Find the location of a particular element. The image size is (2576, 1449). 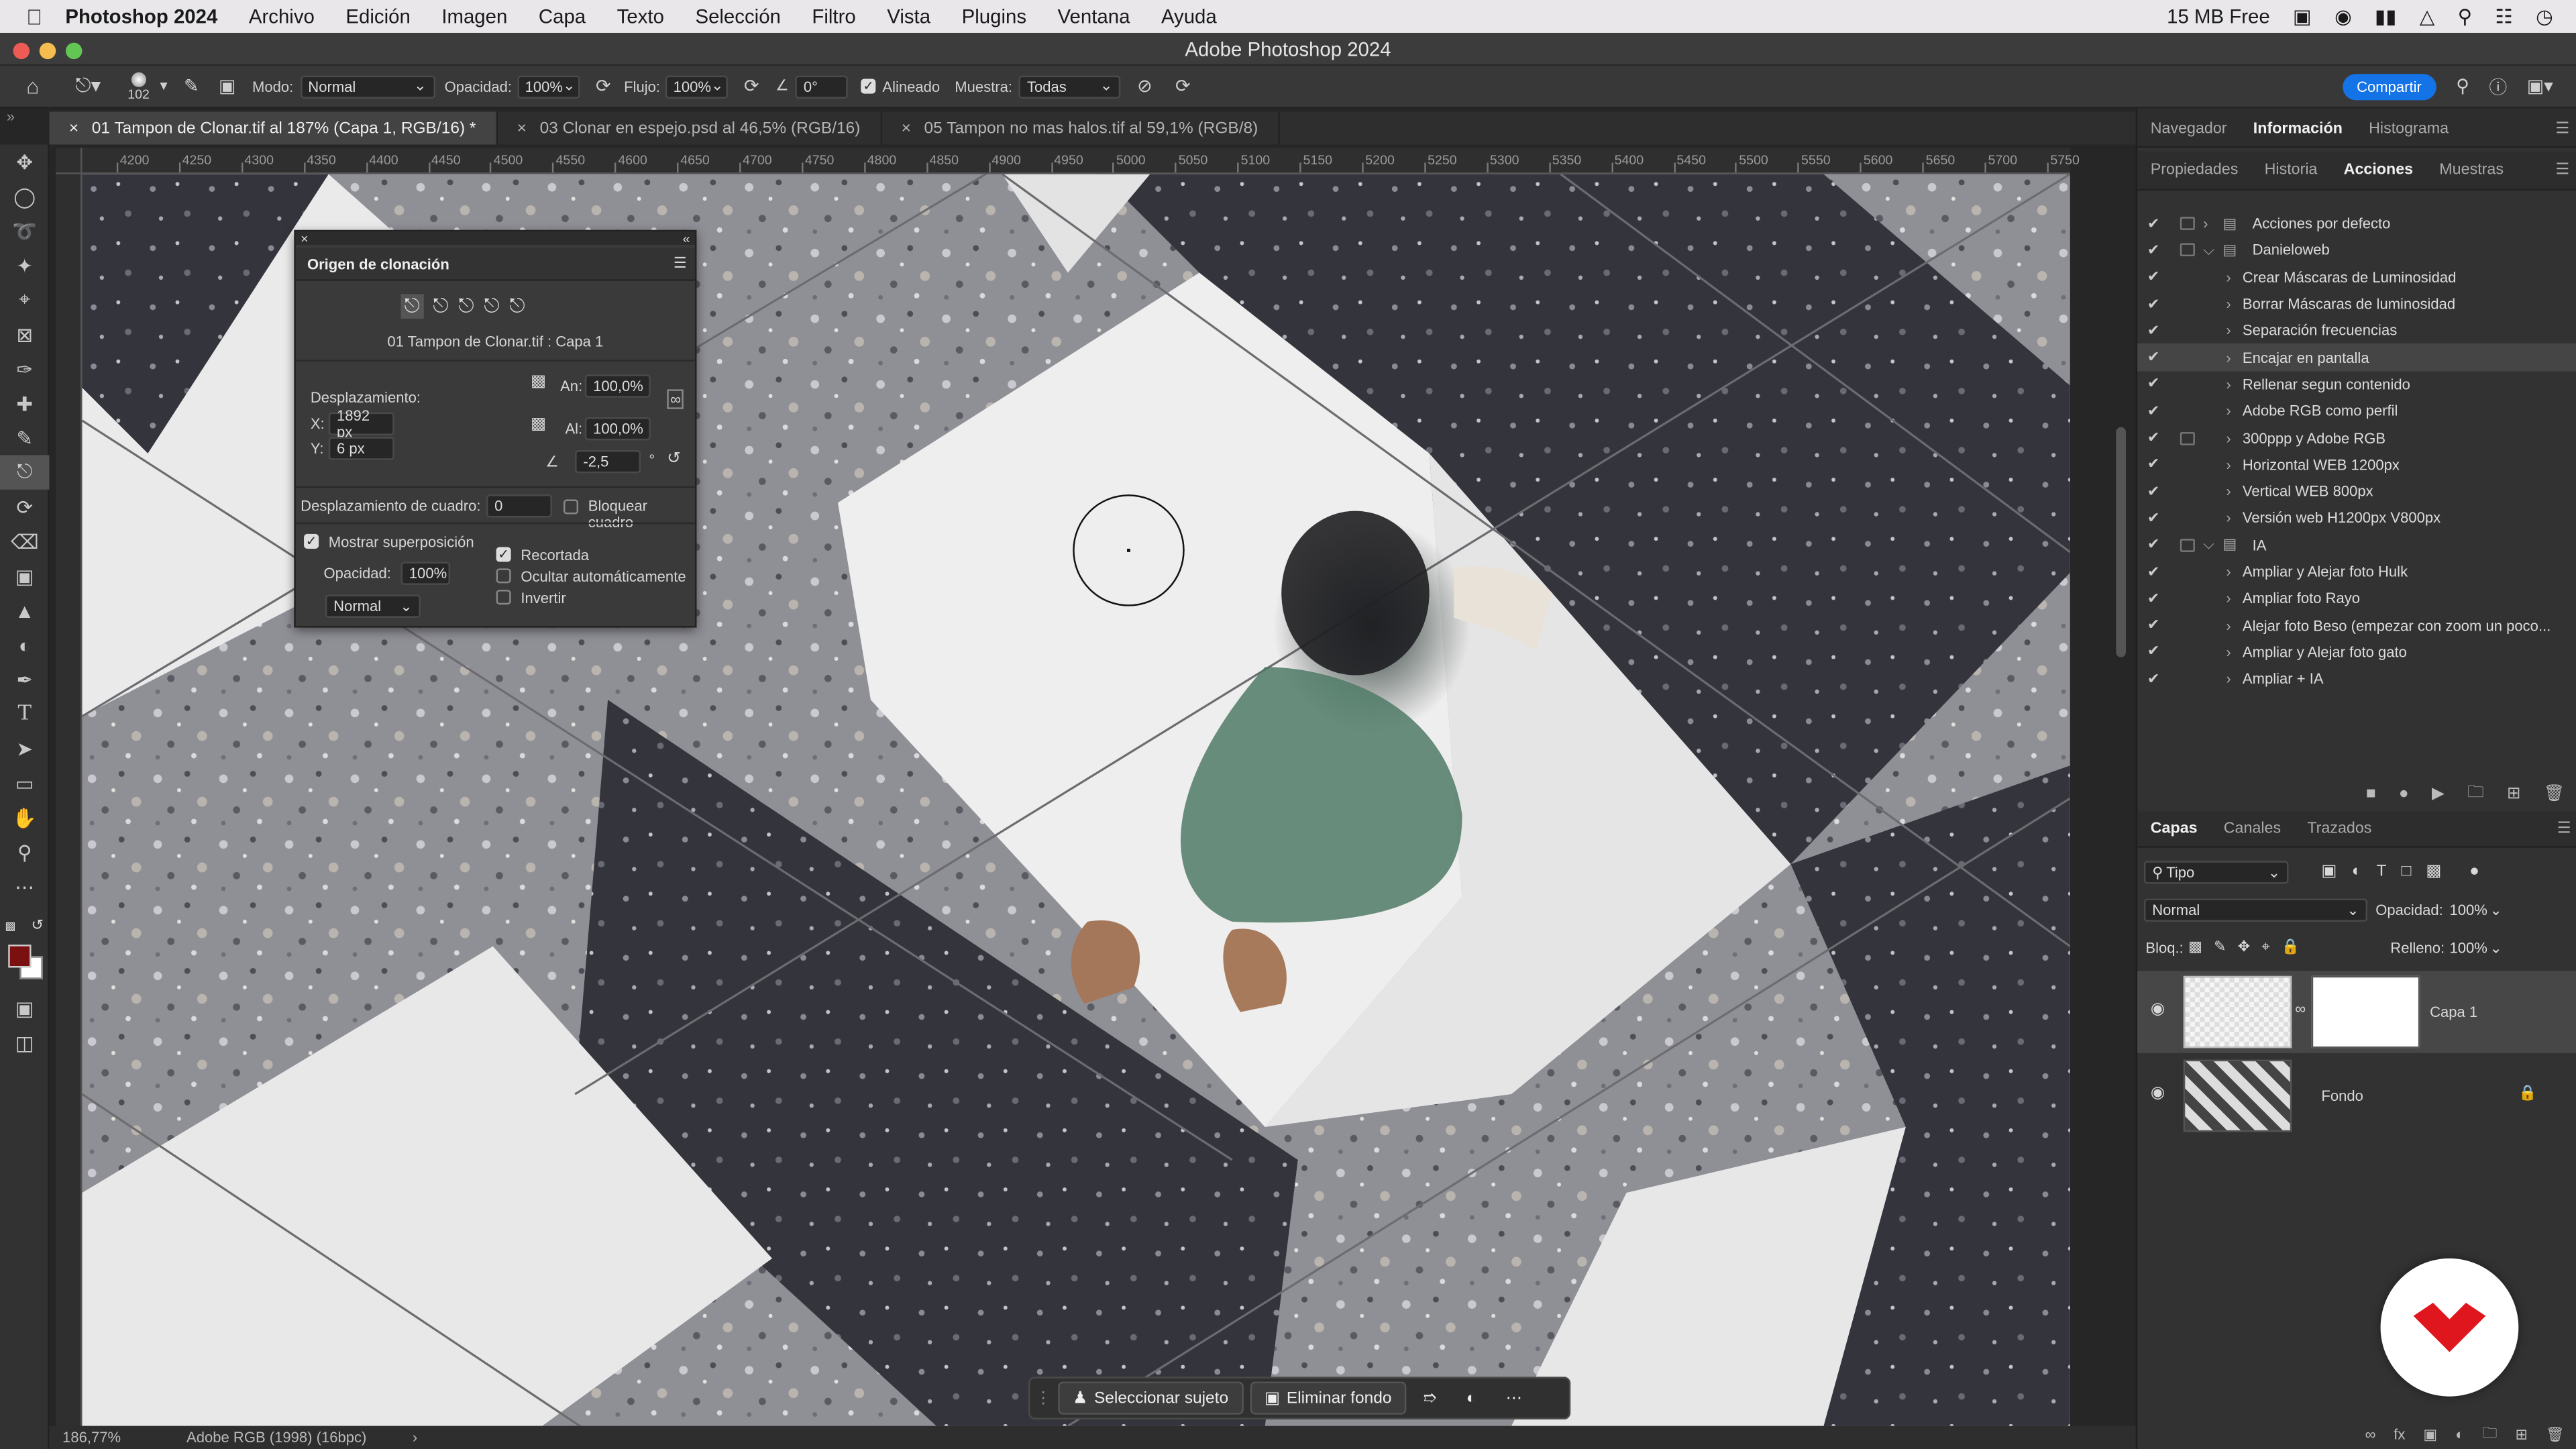

gradient-tool-icon: ▣ is located at coordinates (24, 576).